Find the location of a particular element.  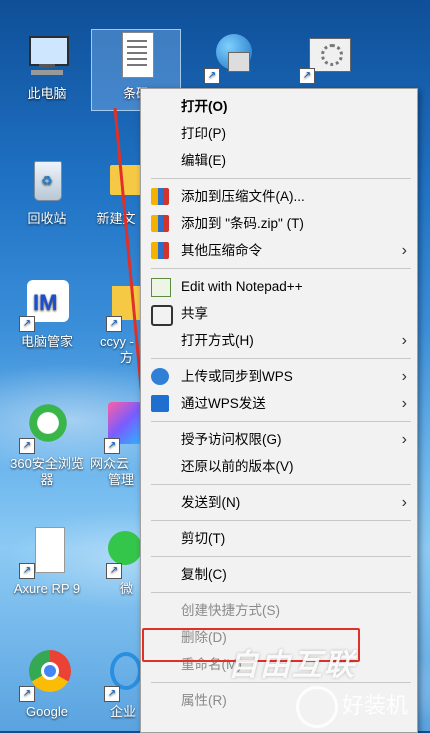

menu-item-send-wps: 通过WPS发送 › is located at coordinates (279, 403).